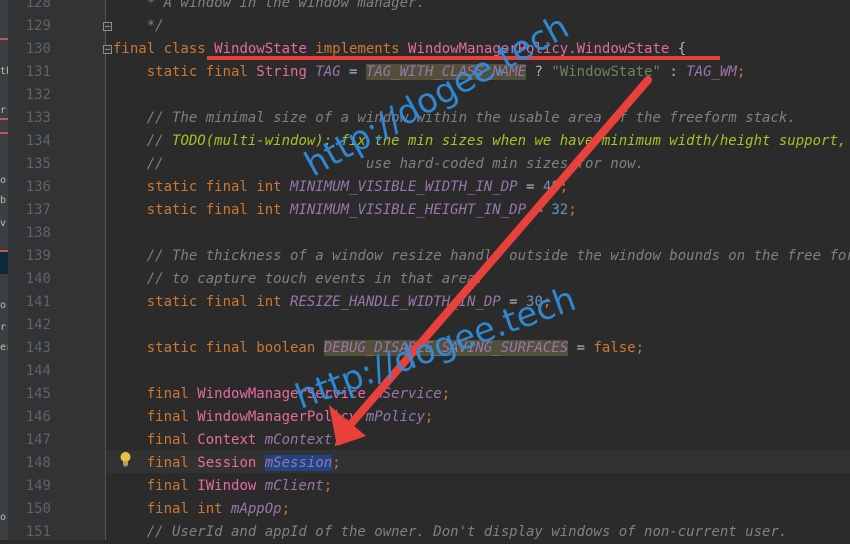  Describe the element at coordinates (281, 394) in the screenshot. I see `code-line: final WindowManagerService mService;` at that location.